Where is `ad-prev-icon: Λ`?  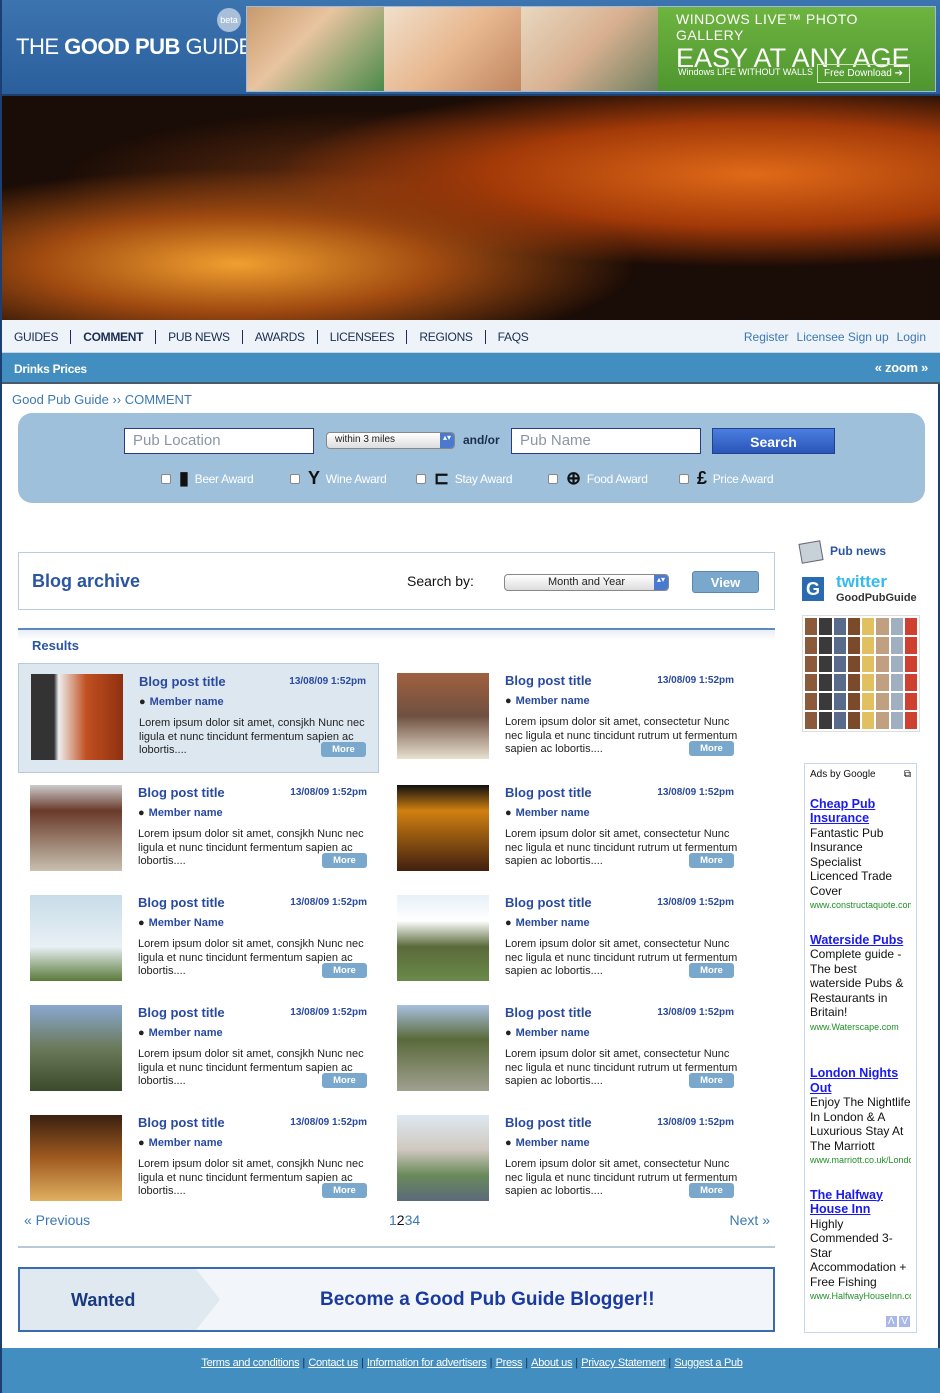 ad-prev-icon: Λ is located at coordinates (891, 1321).